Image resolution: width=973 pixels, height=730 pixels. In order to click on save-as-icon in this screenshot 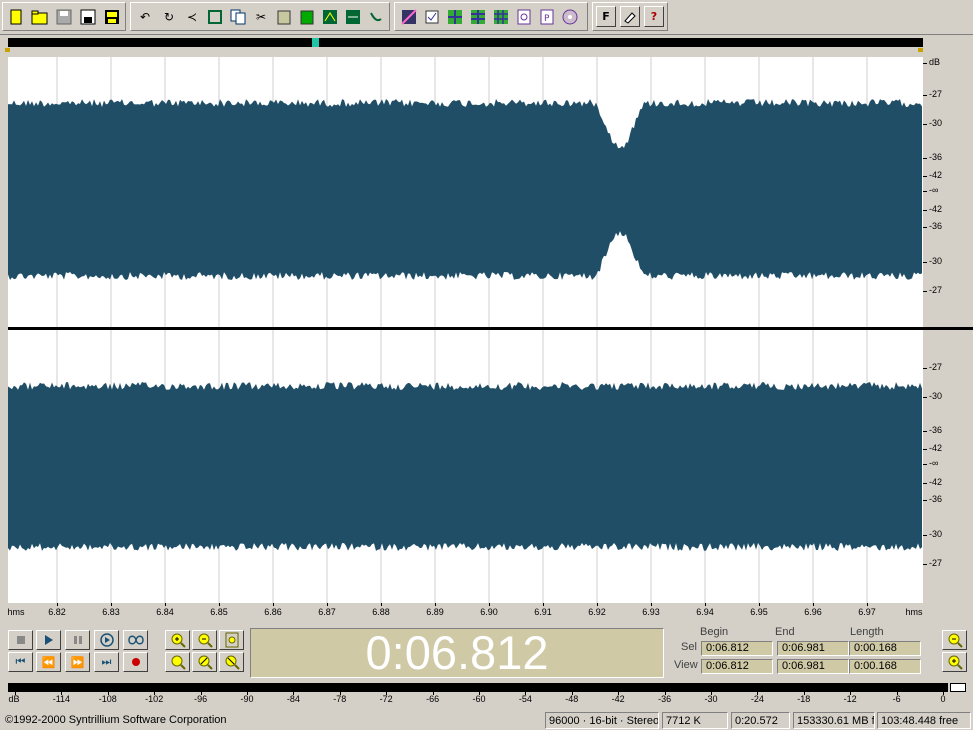, I will do `click(88, 16)`.